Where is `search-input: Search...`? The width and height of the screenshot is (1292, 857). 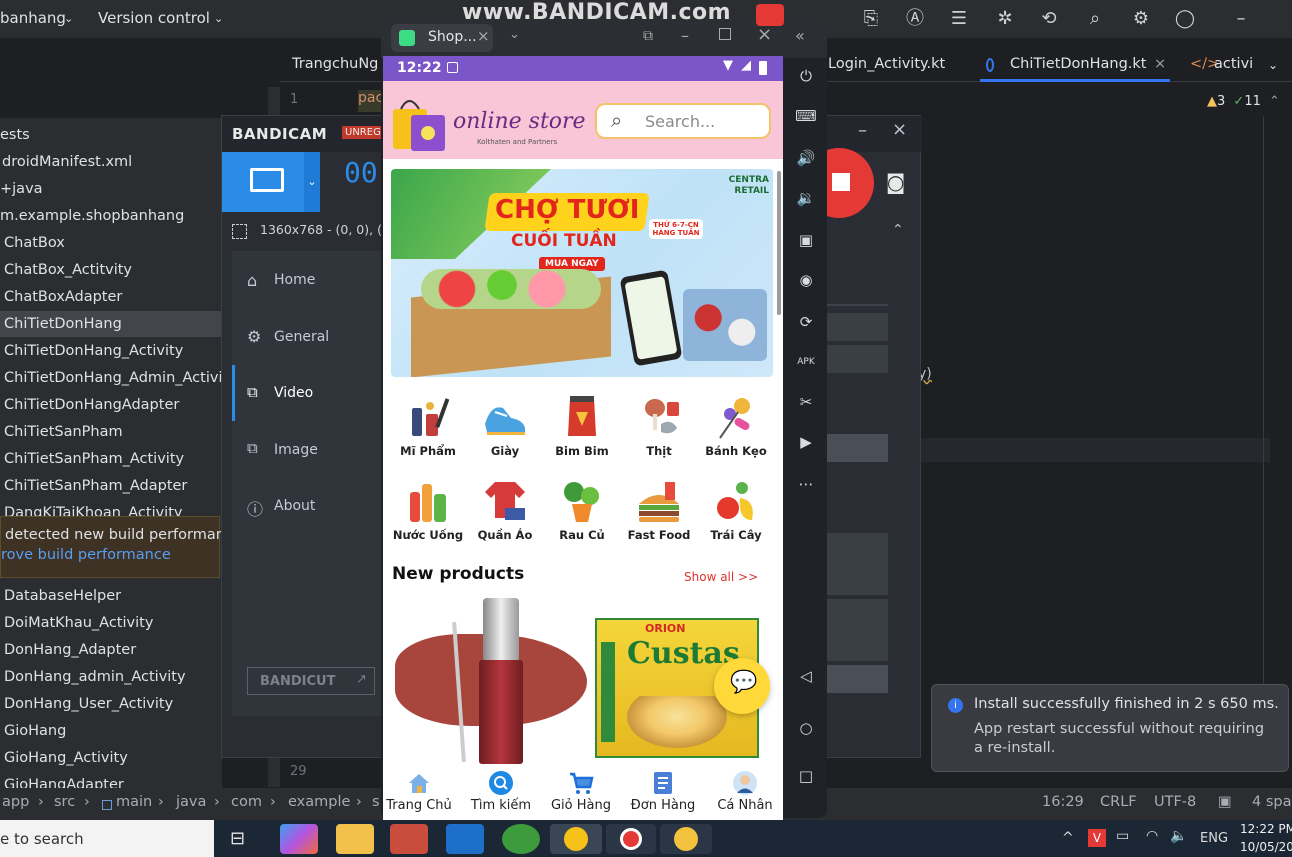
search-input: Search... is located at coordinates (680, 121).